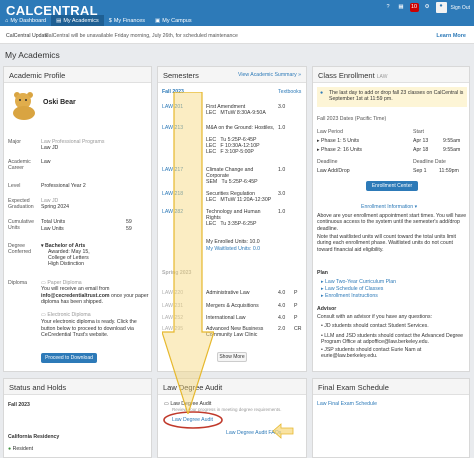 The height and width of the screenshot is (458, 474). What do you see at coordinates (52, 229) in the screenshot?
I see `law-units-label: Law Units` at bounding box center [52, 229].